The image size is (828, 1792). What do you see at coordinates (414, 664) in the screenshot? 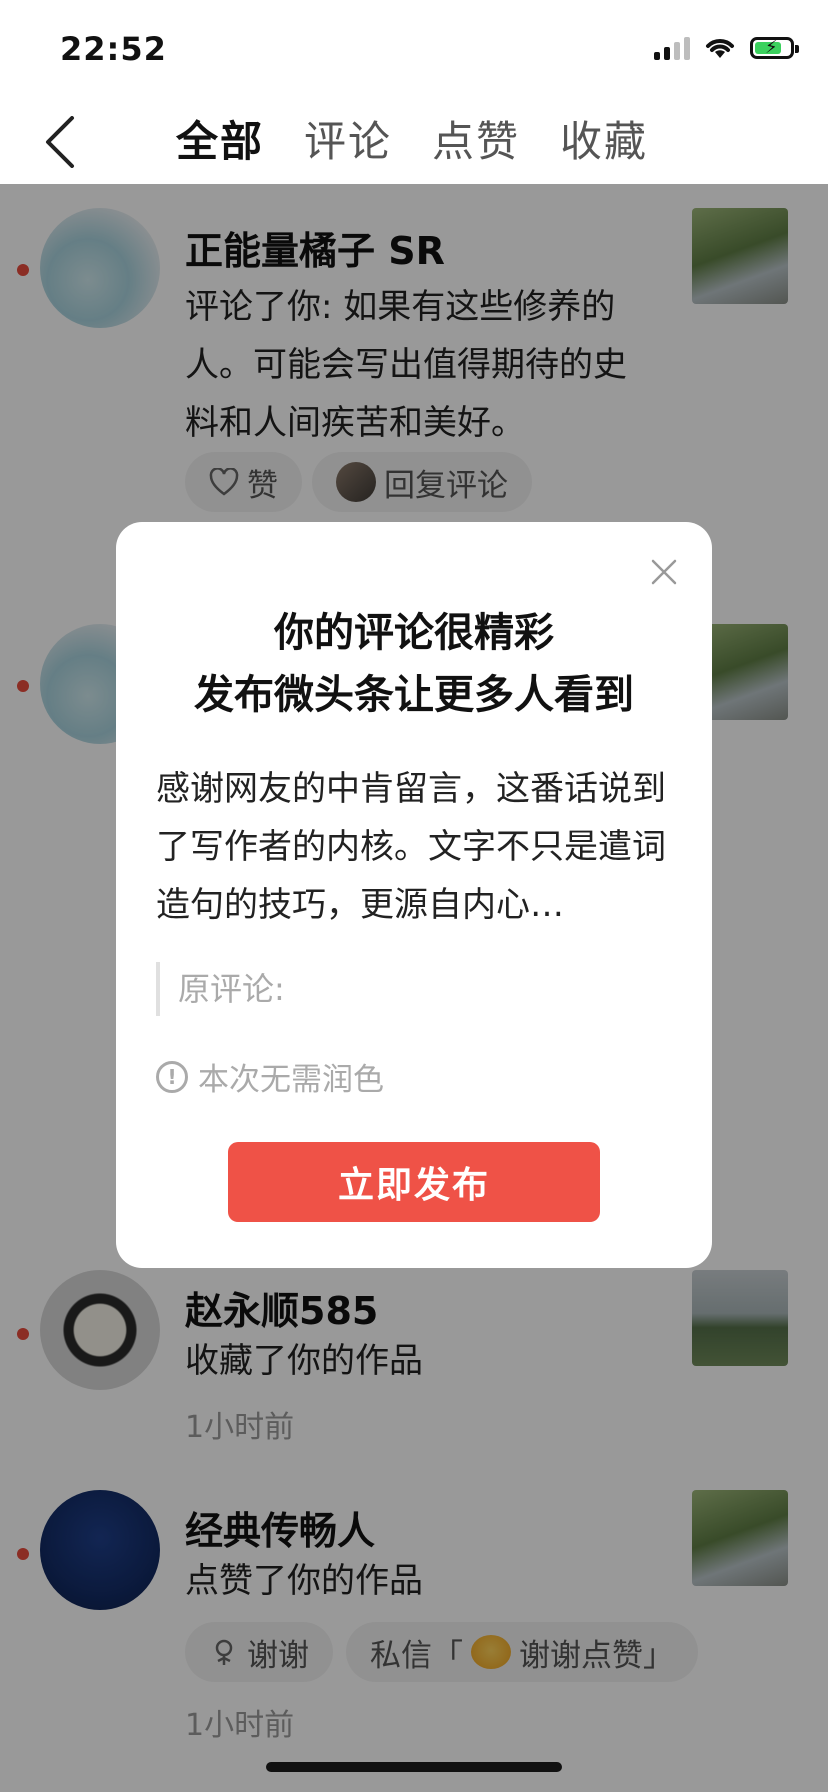
I see `dialog-title: 你的评论很精彩 发布微头条让更多人看到` at bounding box center [414, 664].